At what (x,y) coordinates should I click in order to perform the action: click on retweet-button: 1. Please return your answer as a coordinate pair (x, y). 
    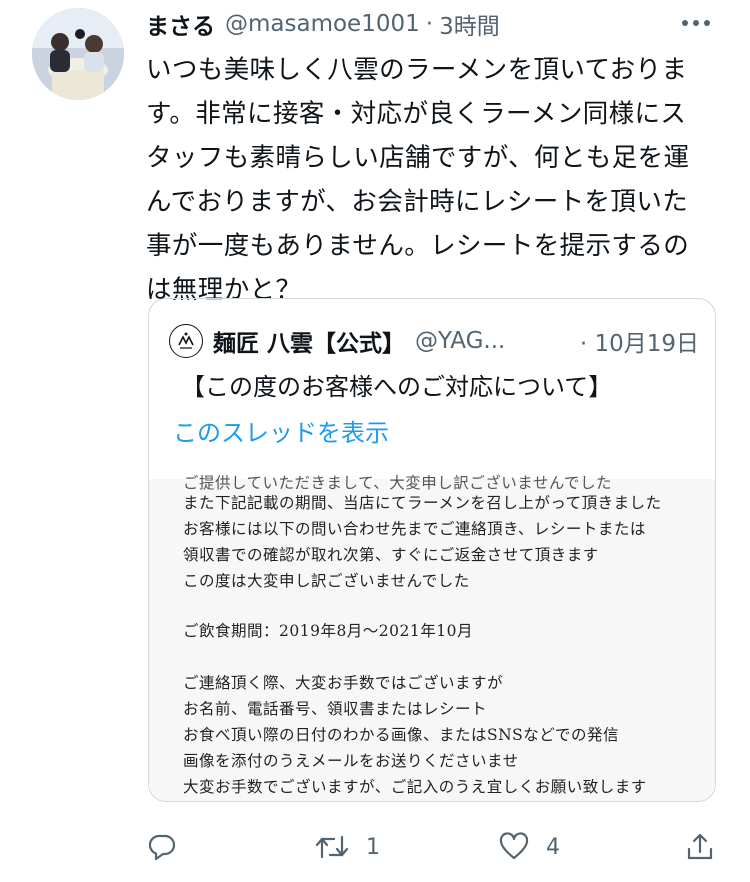
    Looking at the image, I should click on (347, 847).